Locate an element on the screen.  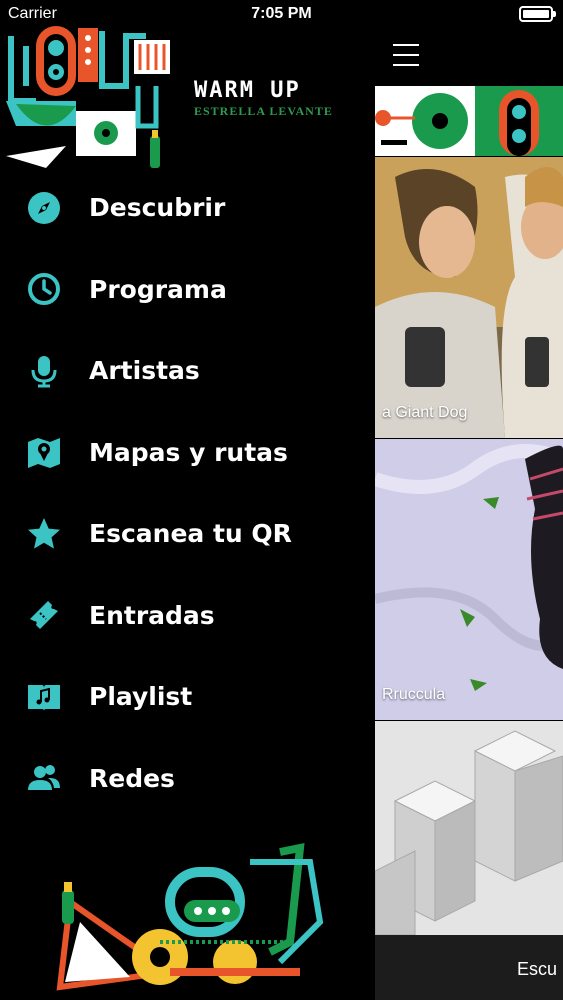
star-icon is located at coordinates (44, 534).